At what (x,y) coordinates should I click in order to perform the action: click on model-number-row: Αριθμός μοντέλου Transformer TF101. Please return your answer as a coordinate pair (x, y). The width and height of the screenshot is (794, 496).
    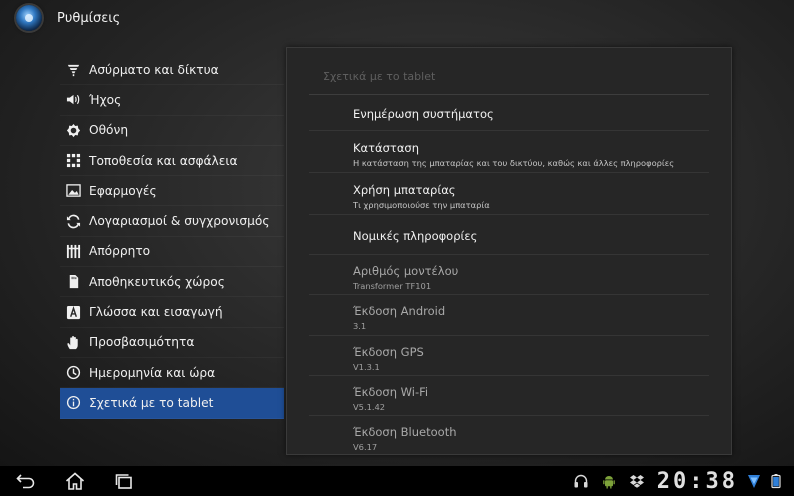
    Looking at the image, I should click on (509, 275).